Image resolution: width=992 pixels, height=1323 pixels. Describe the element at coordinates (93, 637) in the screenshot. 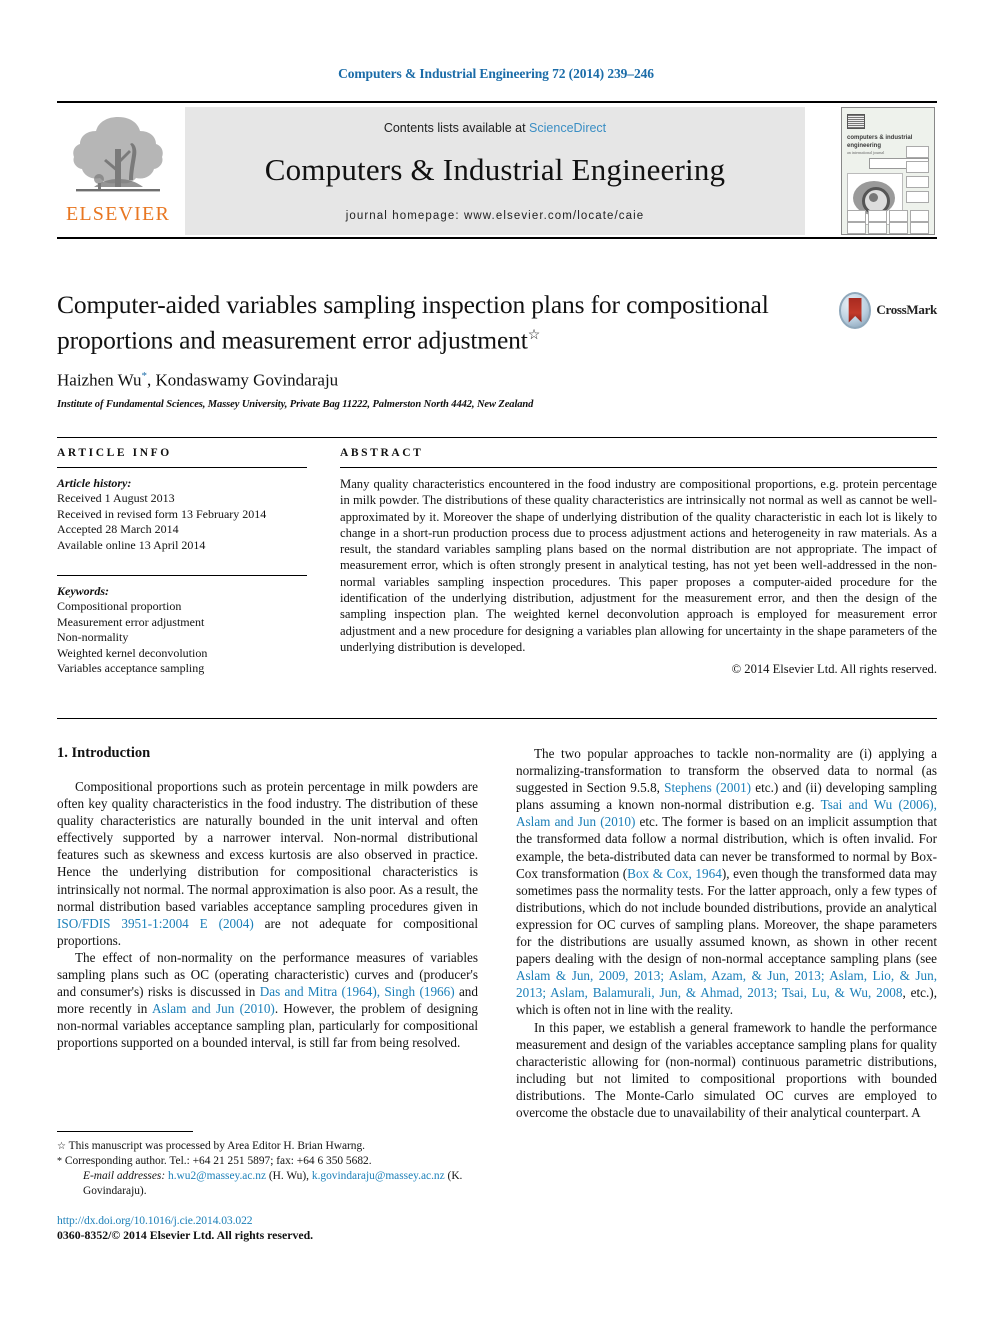

I see `keyword-item: Non-normality` at that location.